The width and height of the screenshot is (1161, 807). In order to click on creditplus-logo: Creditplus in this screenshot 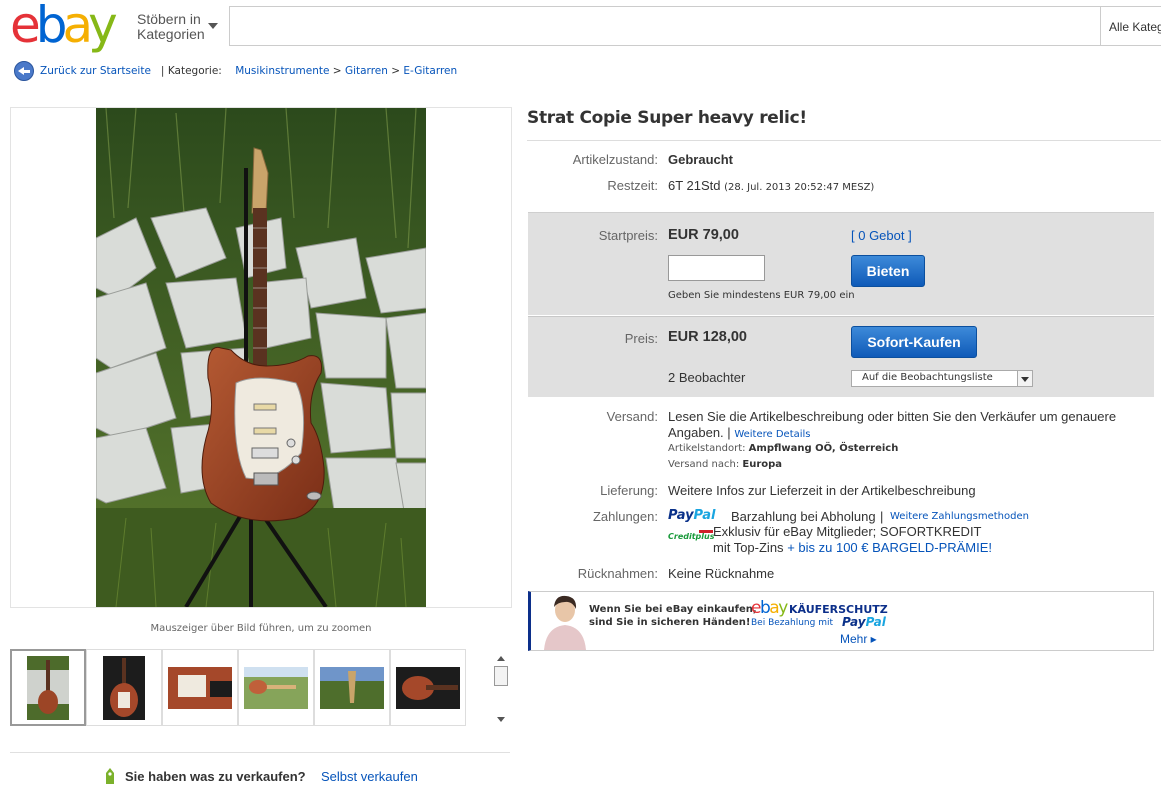, I will do `click(691, 536)`.